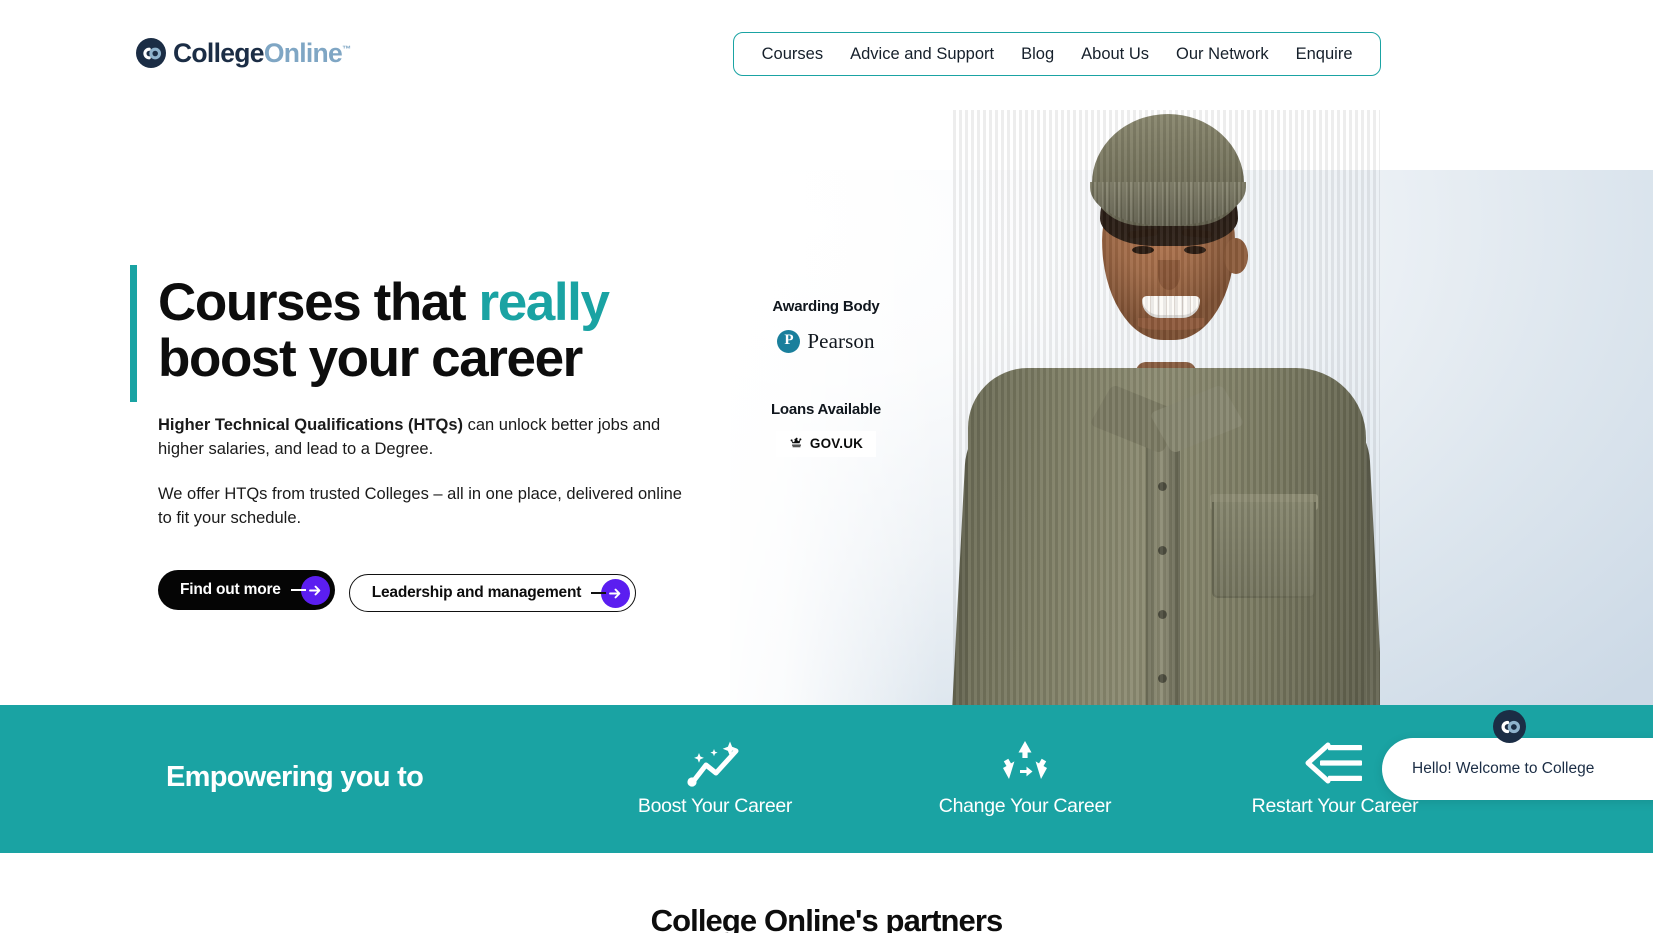 The width and height of the screenshot is (1653, 933). Describe the element at coordinates (151, 53) in the screenshot. I see `co-monogram-icon` at that location.